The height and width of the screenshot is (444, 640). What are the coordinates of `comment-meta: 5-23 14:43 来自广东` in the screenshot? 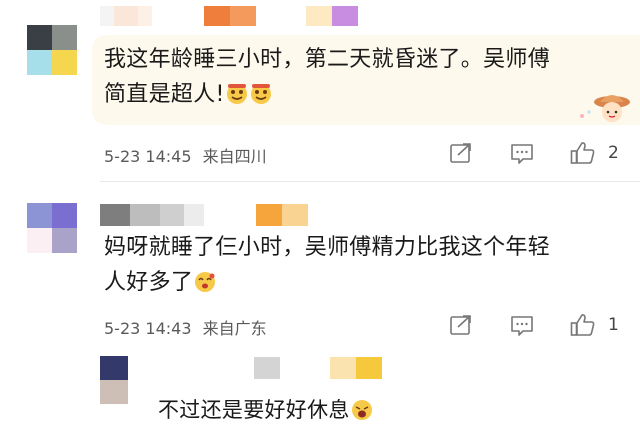 It's located at (185, 327).